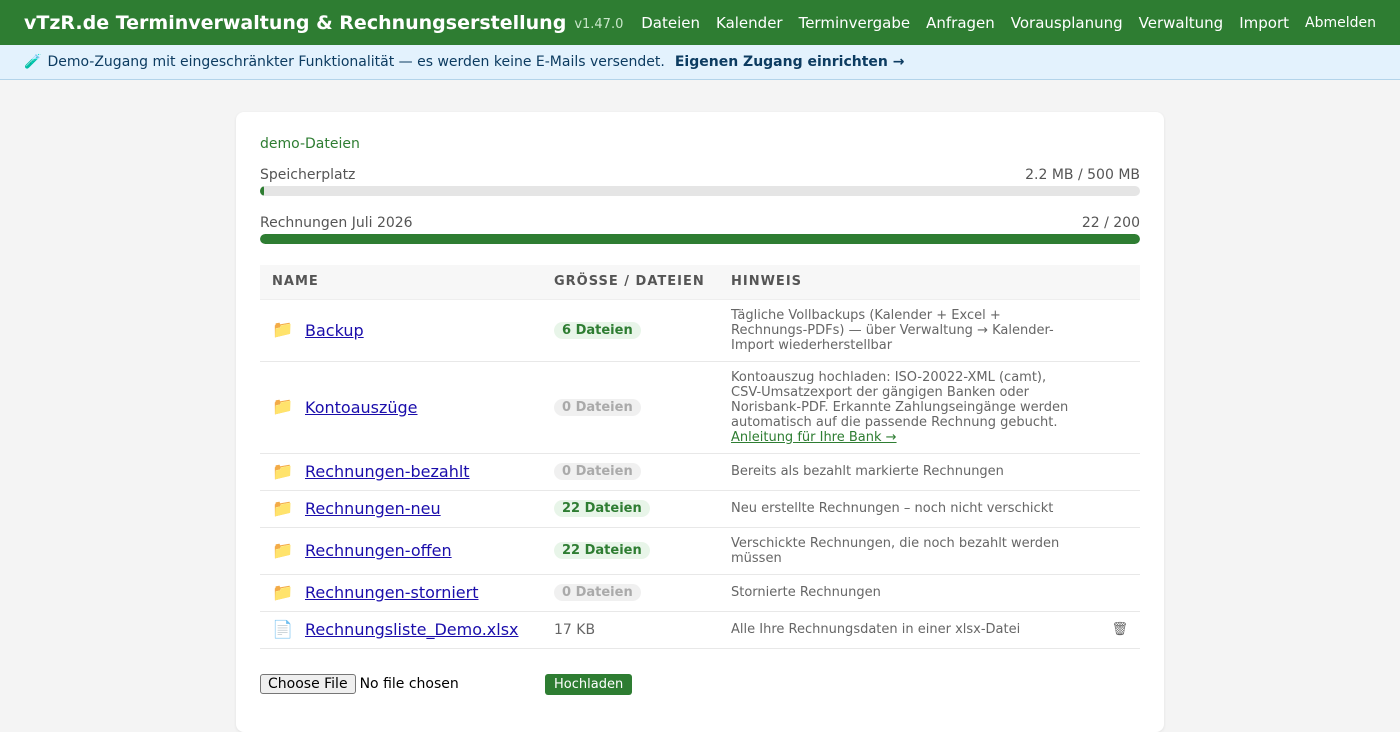 The image size is (1400, 732). I want to click on name-cell: 📁 Rechnungen-storniert, so click(401, 593).